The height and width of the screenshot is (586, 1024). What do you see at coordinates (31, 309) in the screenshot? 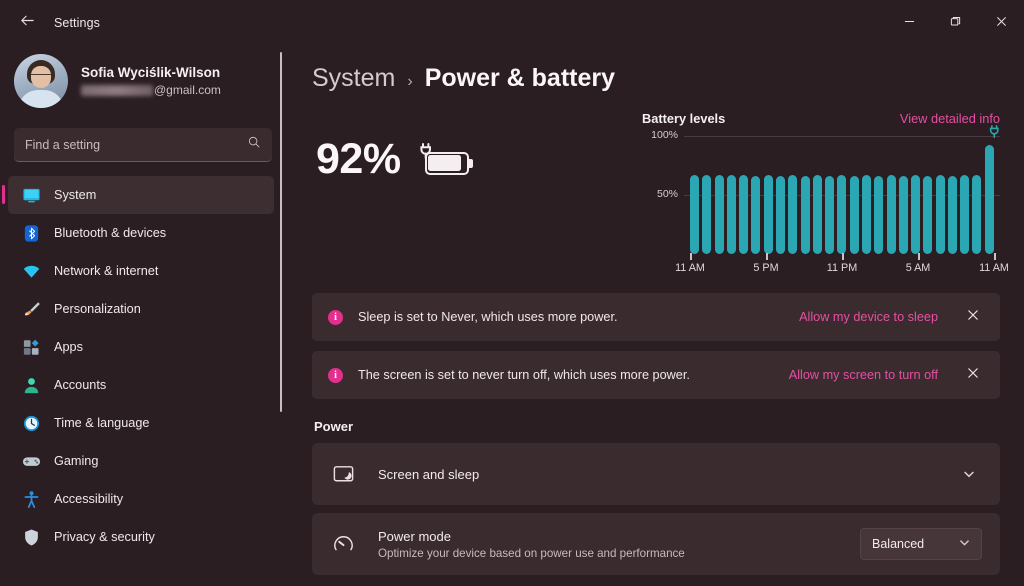
I see `paintbrush-icon` at bounding box center [31, 309].